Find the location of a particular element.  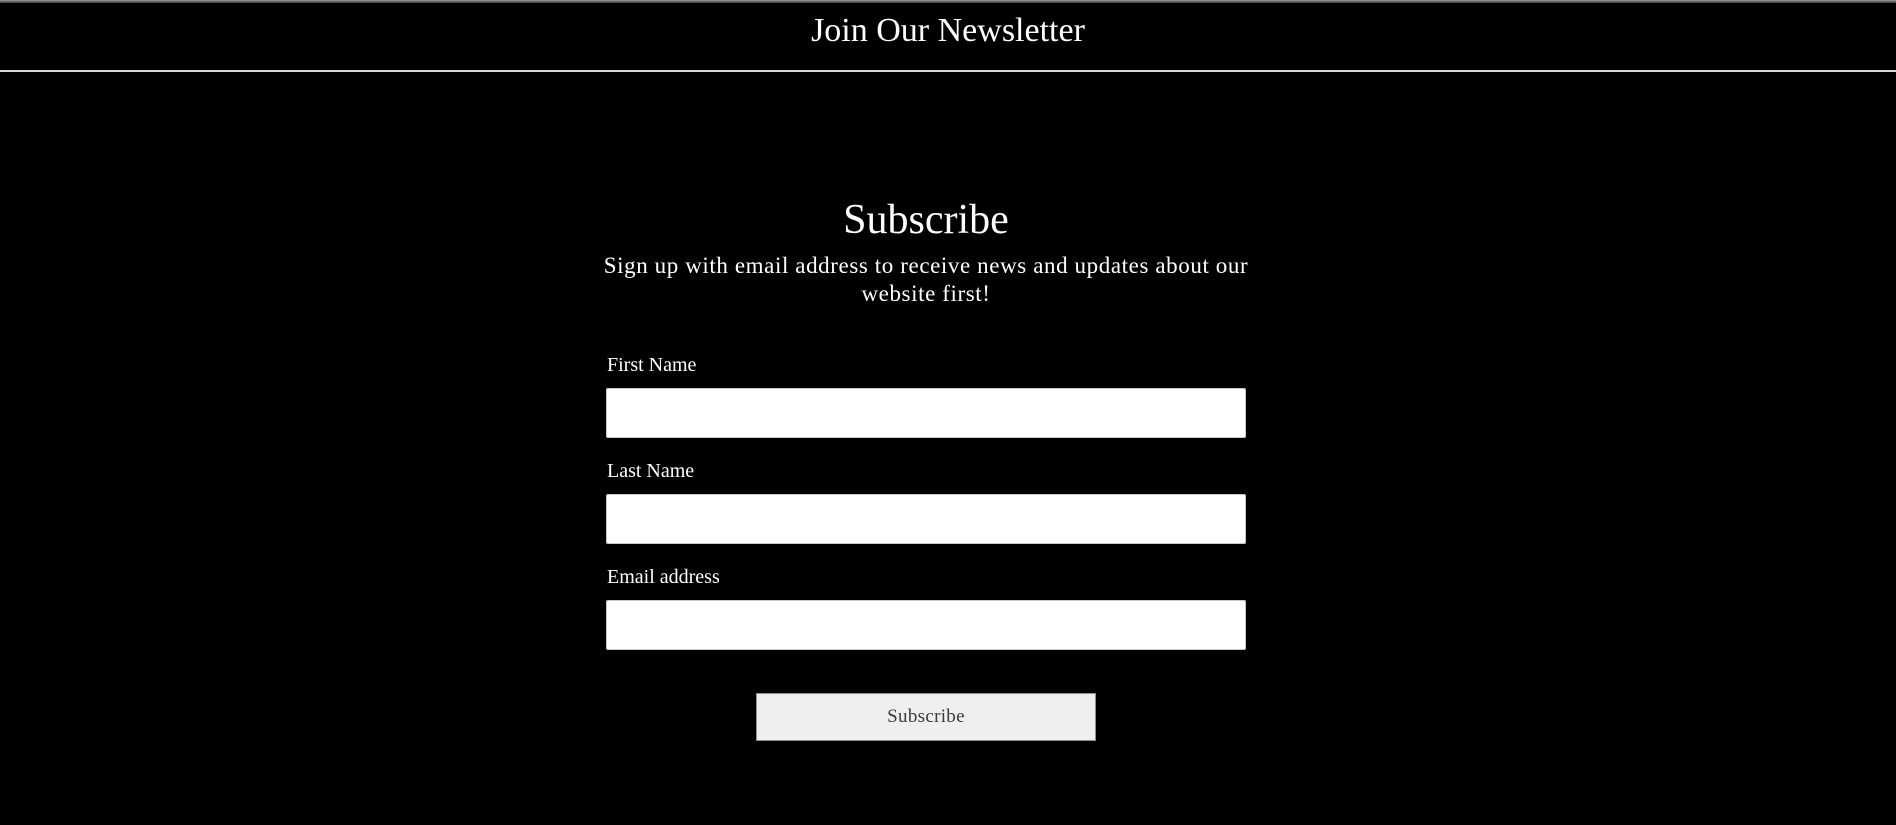

email-address-label: Email address is located at coordinates (663, 577).